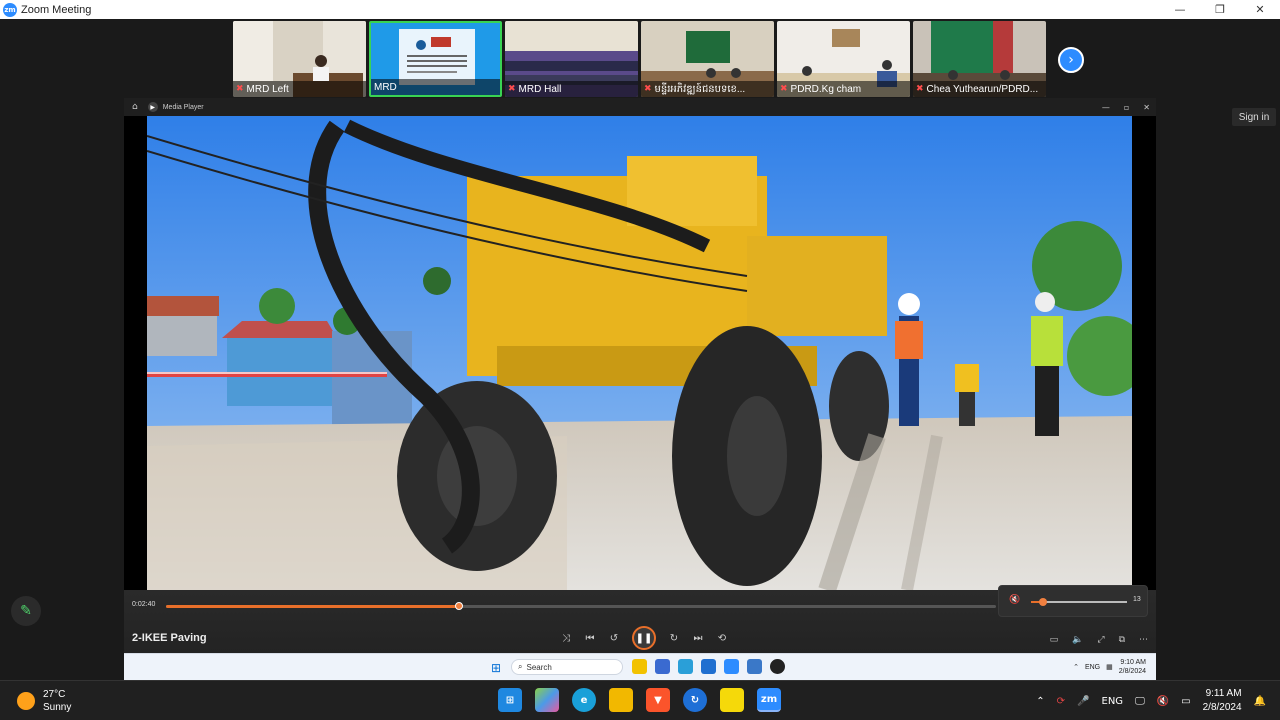 This screenshot has height=720, width=1280. Describe the element at coordinates (299, 89) in the screenshot. I see `participant-name: ✖ MRD Left` at that location.